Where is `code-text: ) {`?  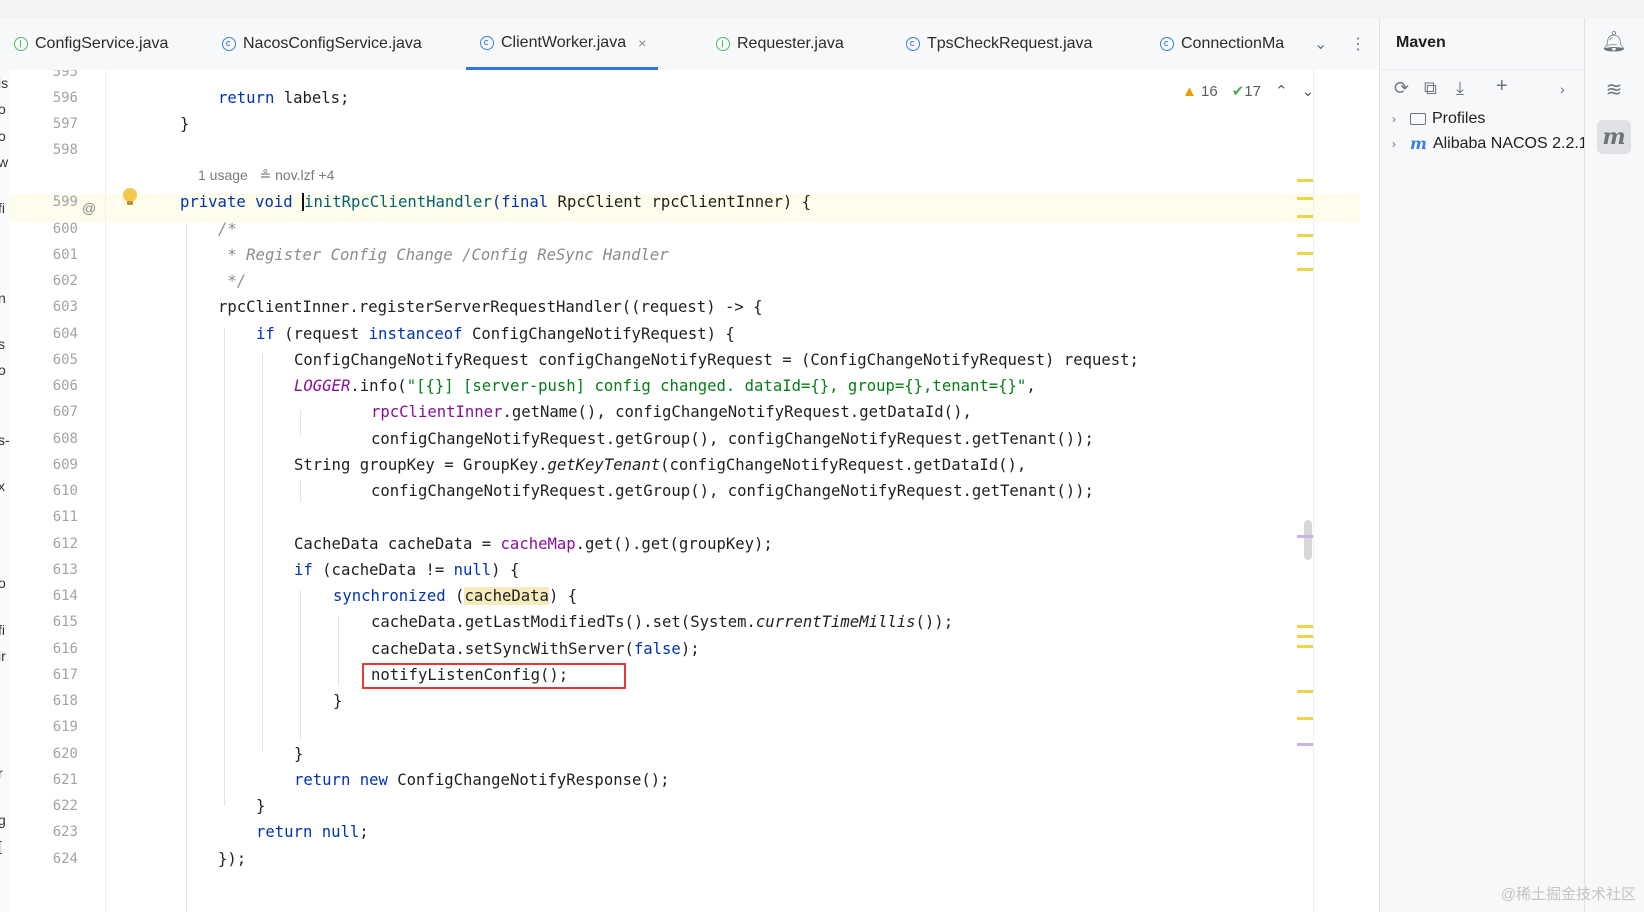
code-text: ) { is located at coordinates (505, 570).